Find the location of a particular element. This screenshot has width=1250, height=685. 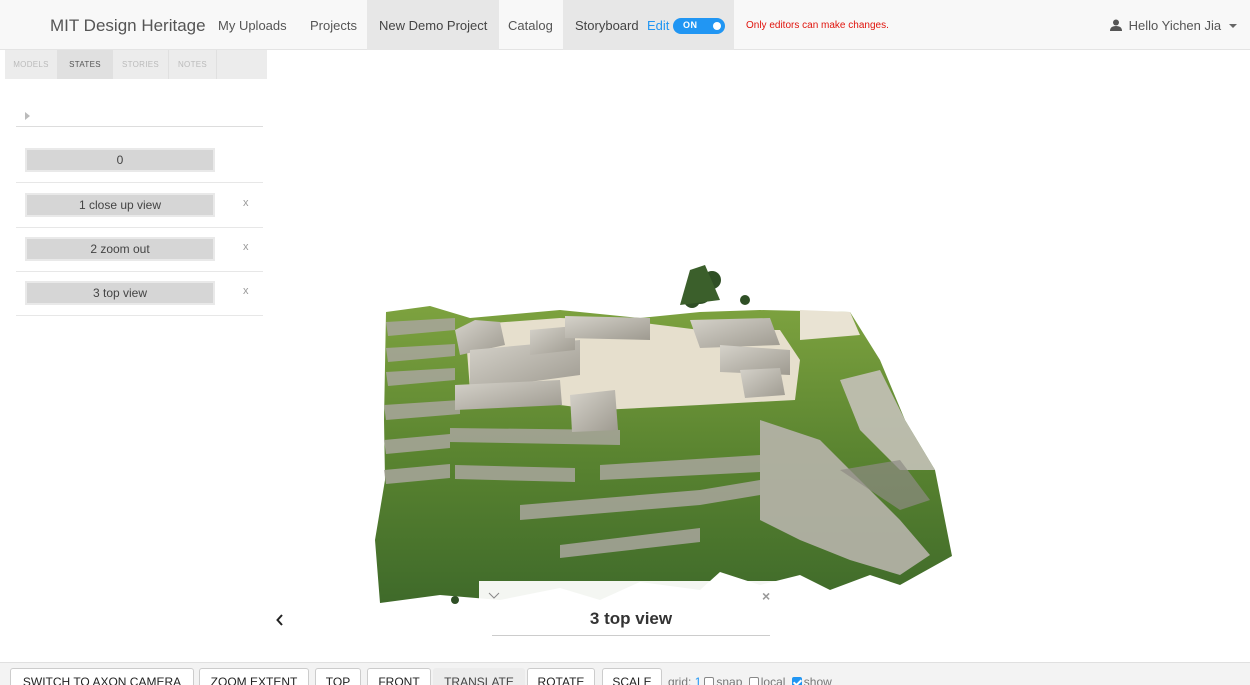

state-row: 1 close up view x is located at coordinates (139, 206).